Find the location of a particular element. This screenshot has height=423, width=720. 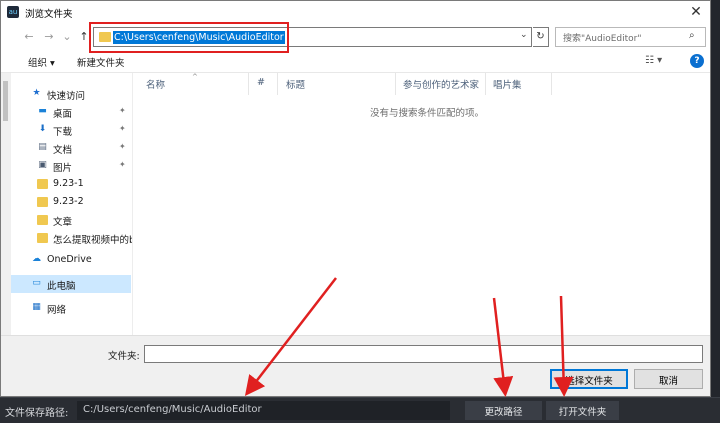

sidebar-item-label: 9.23-1 is located at coordinates (68, 183).